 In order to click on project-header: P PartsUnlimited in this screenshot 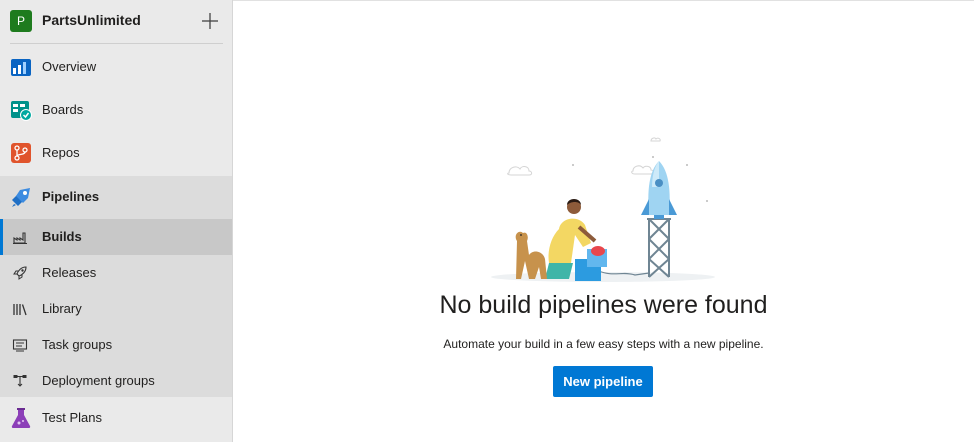, I will do `click(116, 22)`.